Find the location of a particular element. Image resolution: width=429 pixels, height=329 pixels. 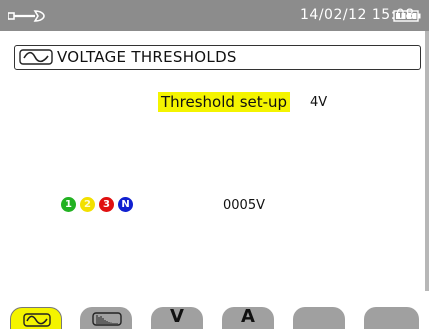

tab-voltage: V is located at coordinates (177, 317).